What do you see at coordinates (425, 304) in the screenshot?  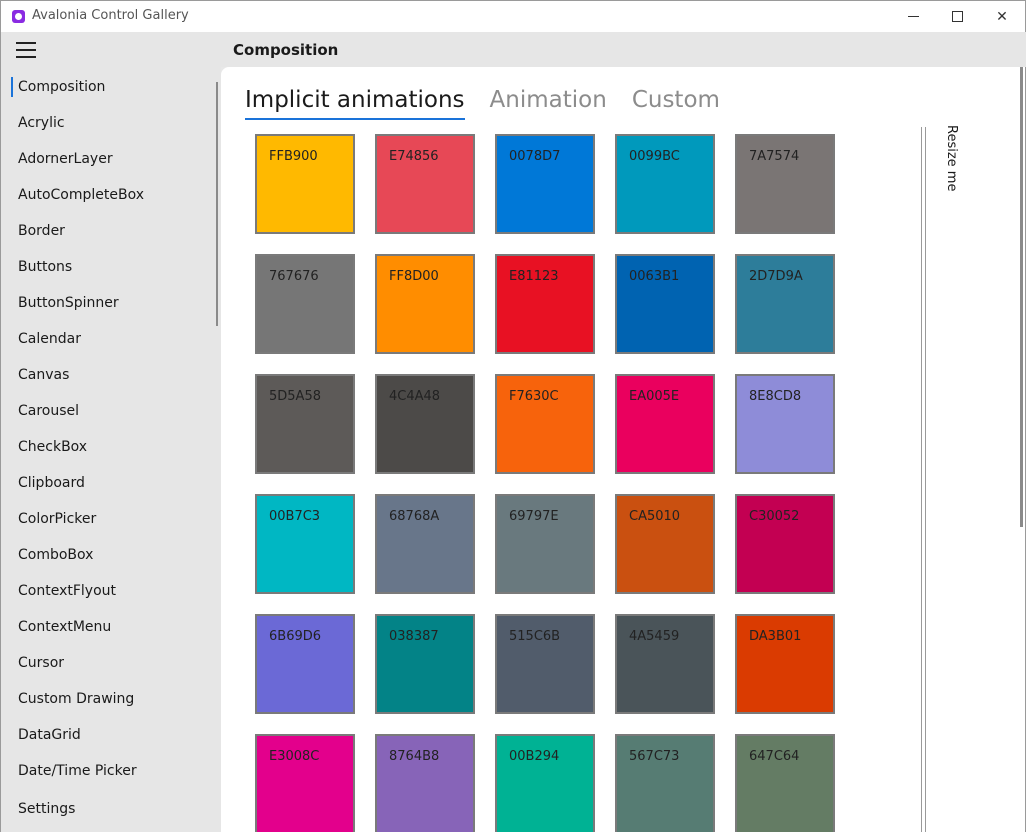 I see `color-tile: FF8D00` at bounding box center [425, 304].